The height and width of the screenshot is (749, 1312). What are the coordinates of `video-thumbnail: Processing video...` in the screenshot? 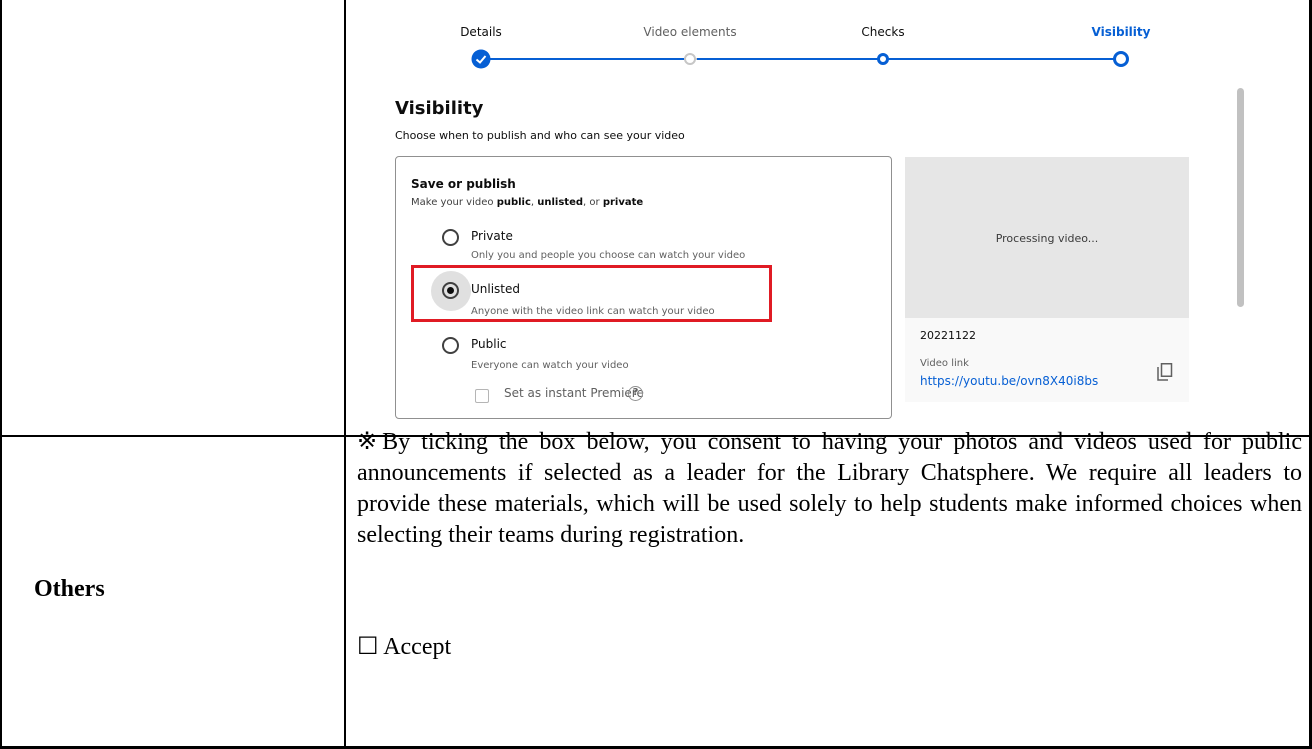 It's located at (1047, 237).